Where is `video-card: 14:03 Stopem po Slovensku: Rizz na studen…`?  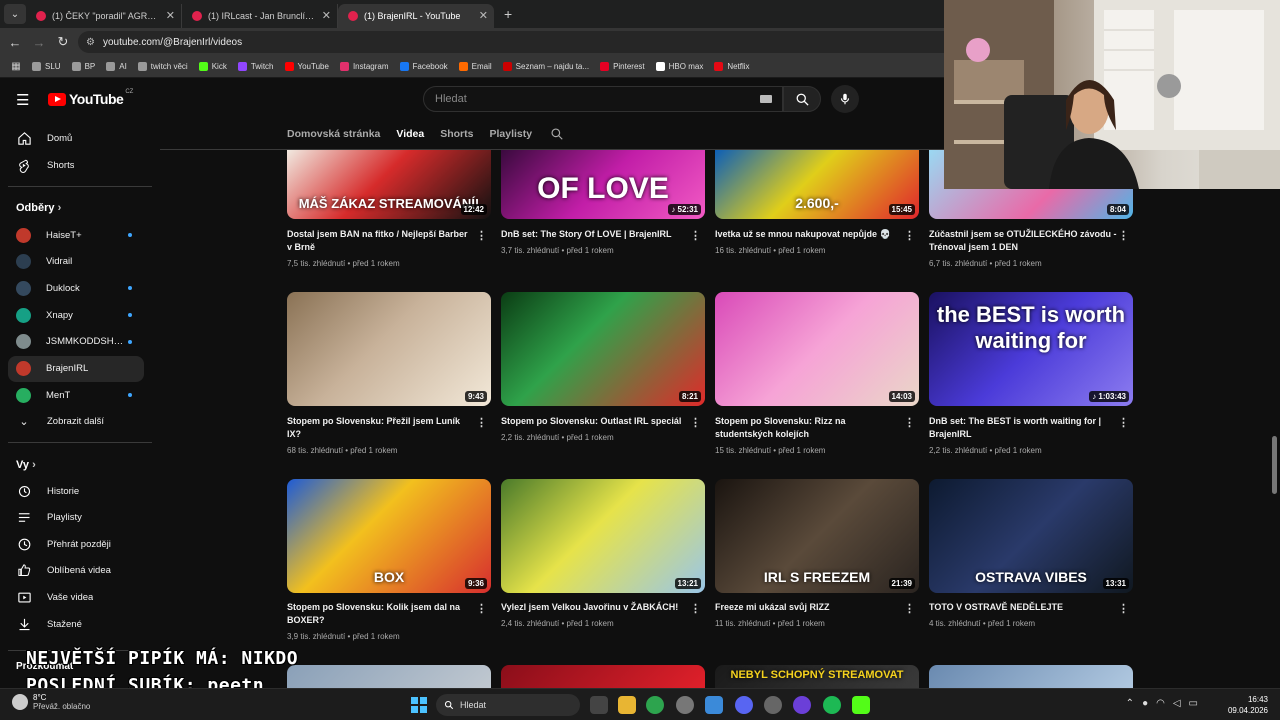 video-card: 14:03 Stopem po Slovensku: Rizz na studen… is located at coordinates (817, 373).